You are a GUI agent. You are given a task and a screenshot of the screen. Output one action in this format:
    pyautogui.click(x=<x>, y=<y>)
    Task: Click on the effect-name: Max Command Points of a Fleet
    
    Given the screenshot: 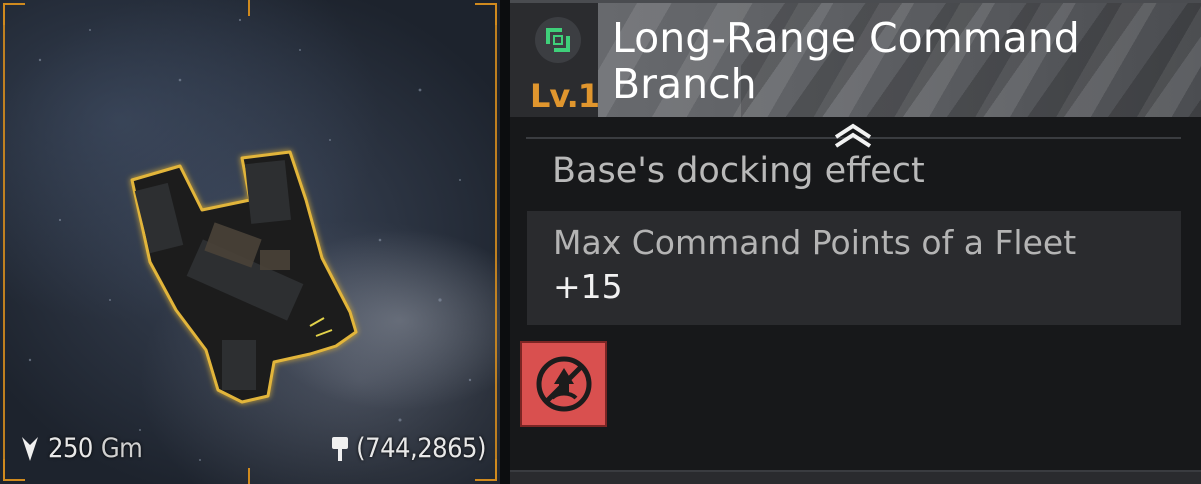 What is the action you would take?
    pyautogui.click(x=815, y=242)
    